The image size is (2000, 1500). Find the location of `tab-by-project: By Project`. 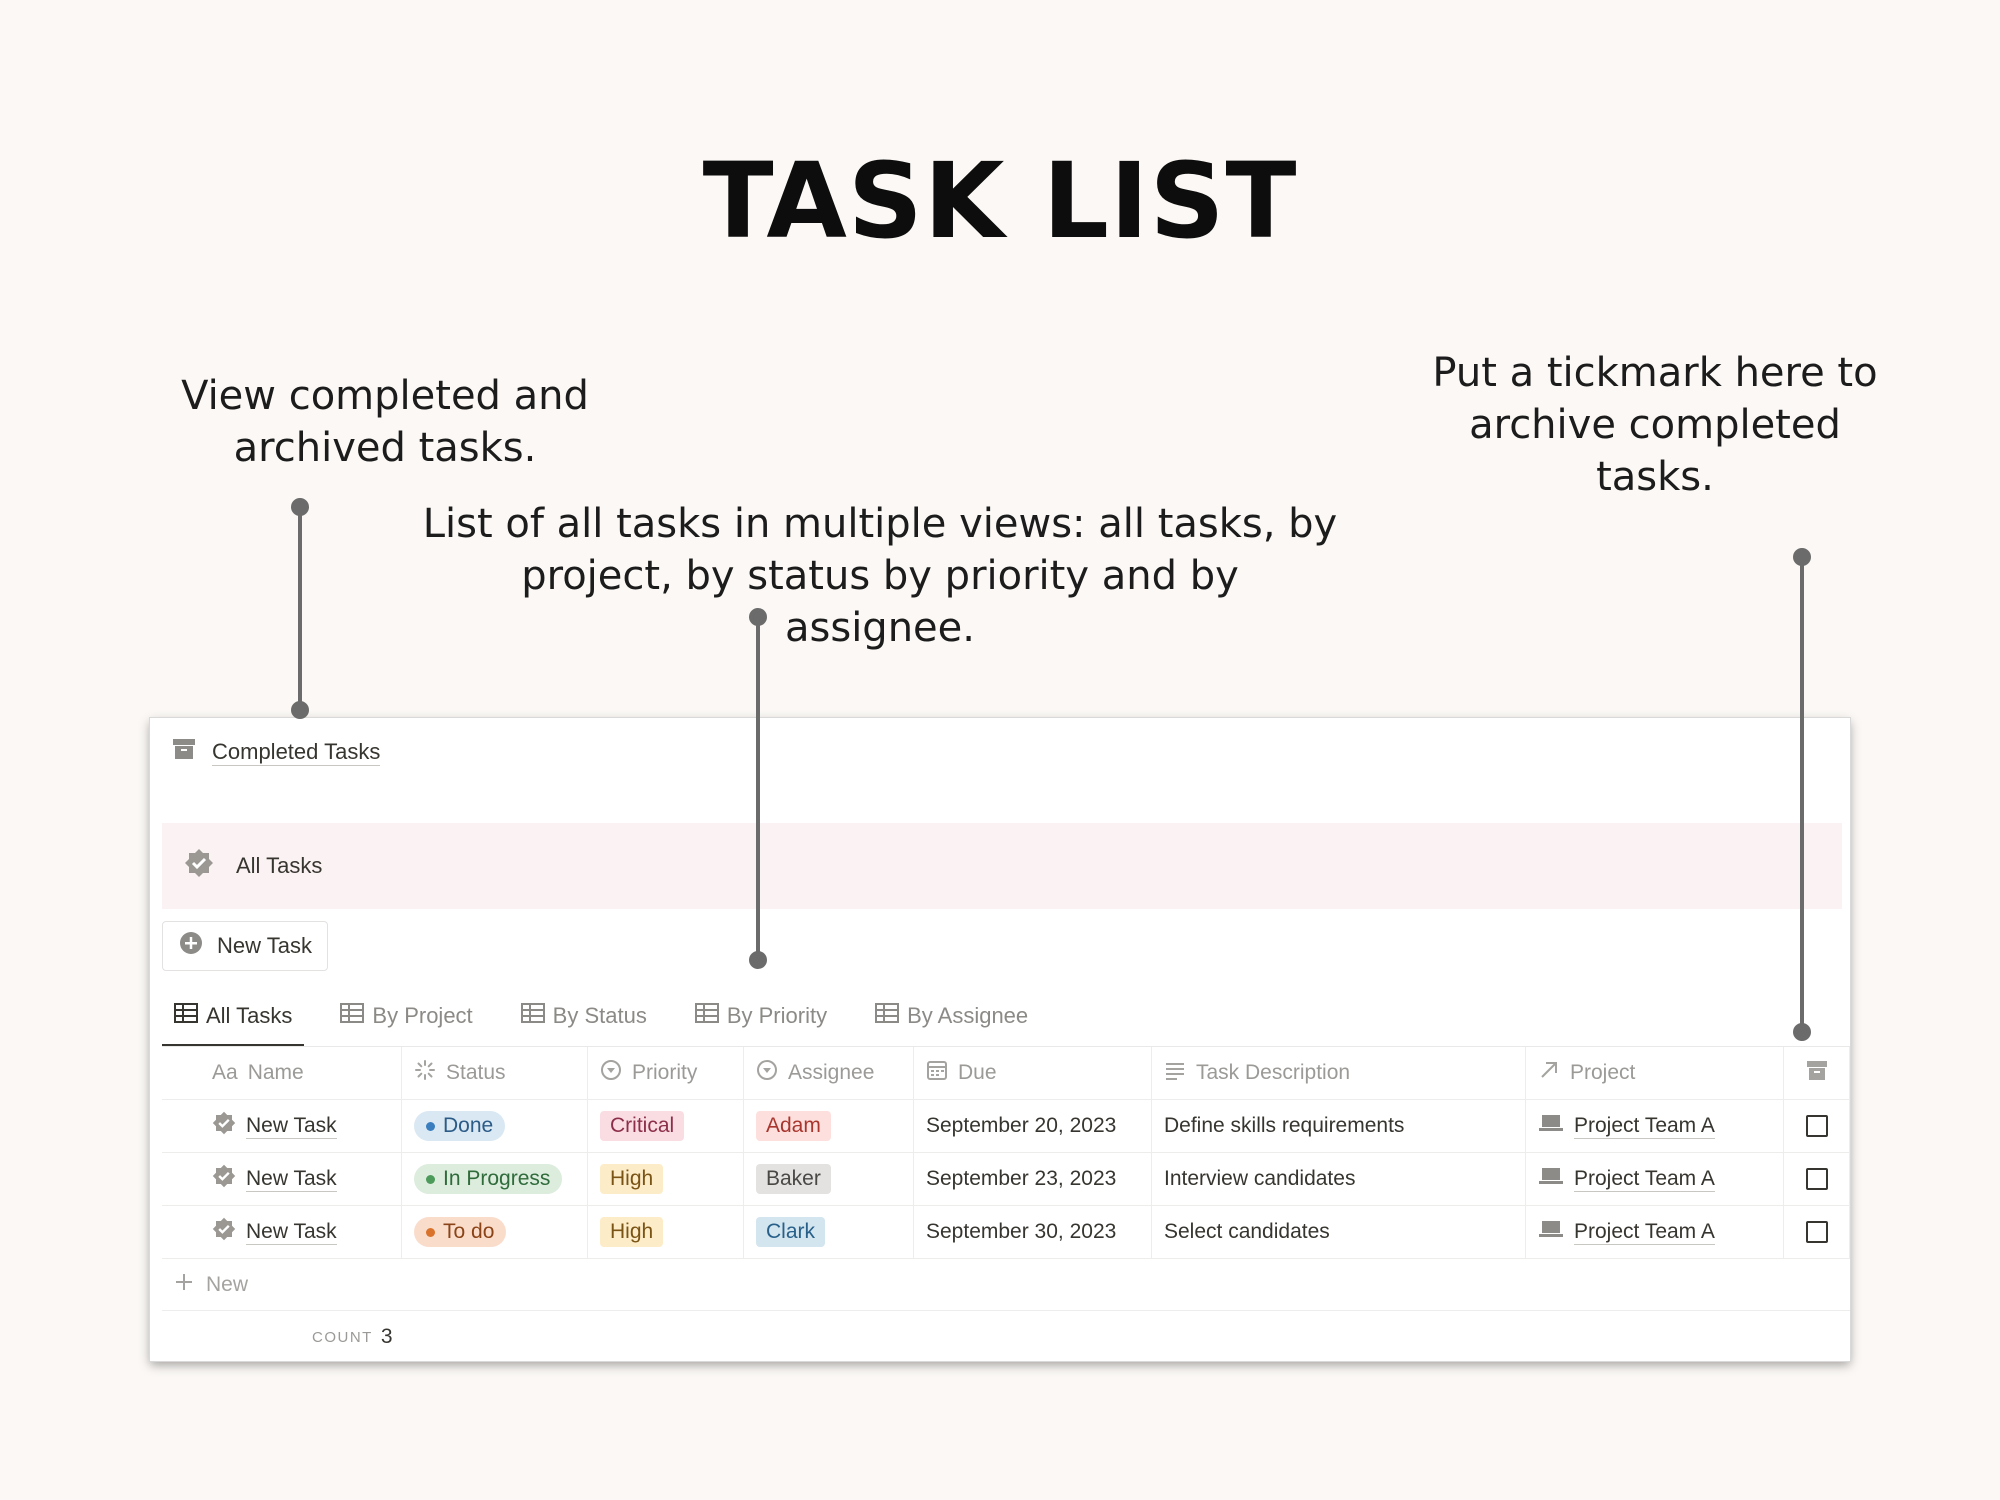

tab-by-project: By Project is located at coordinates (406, 1016).